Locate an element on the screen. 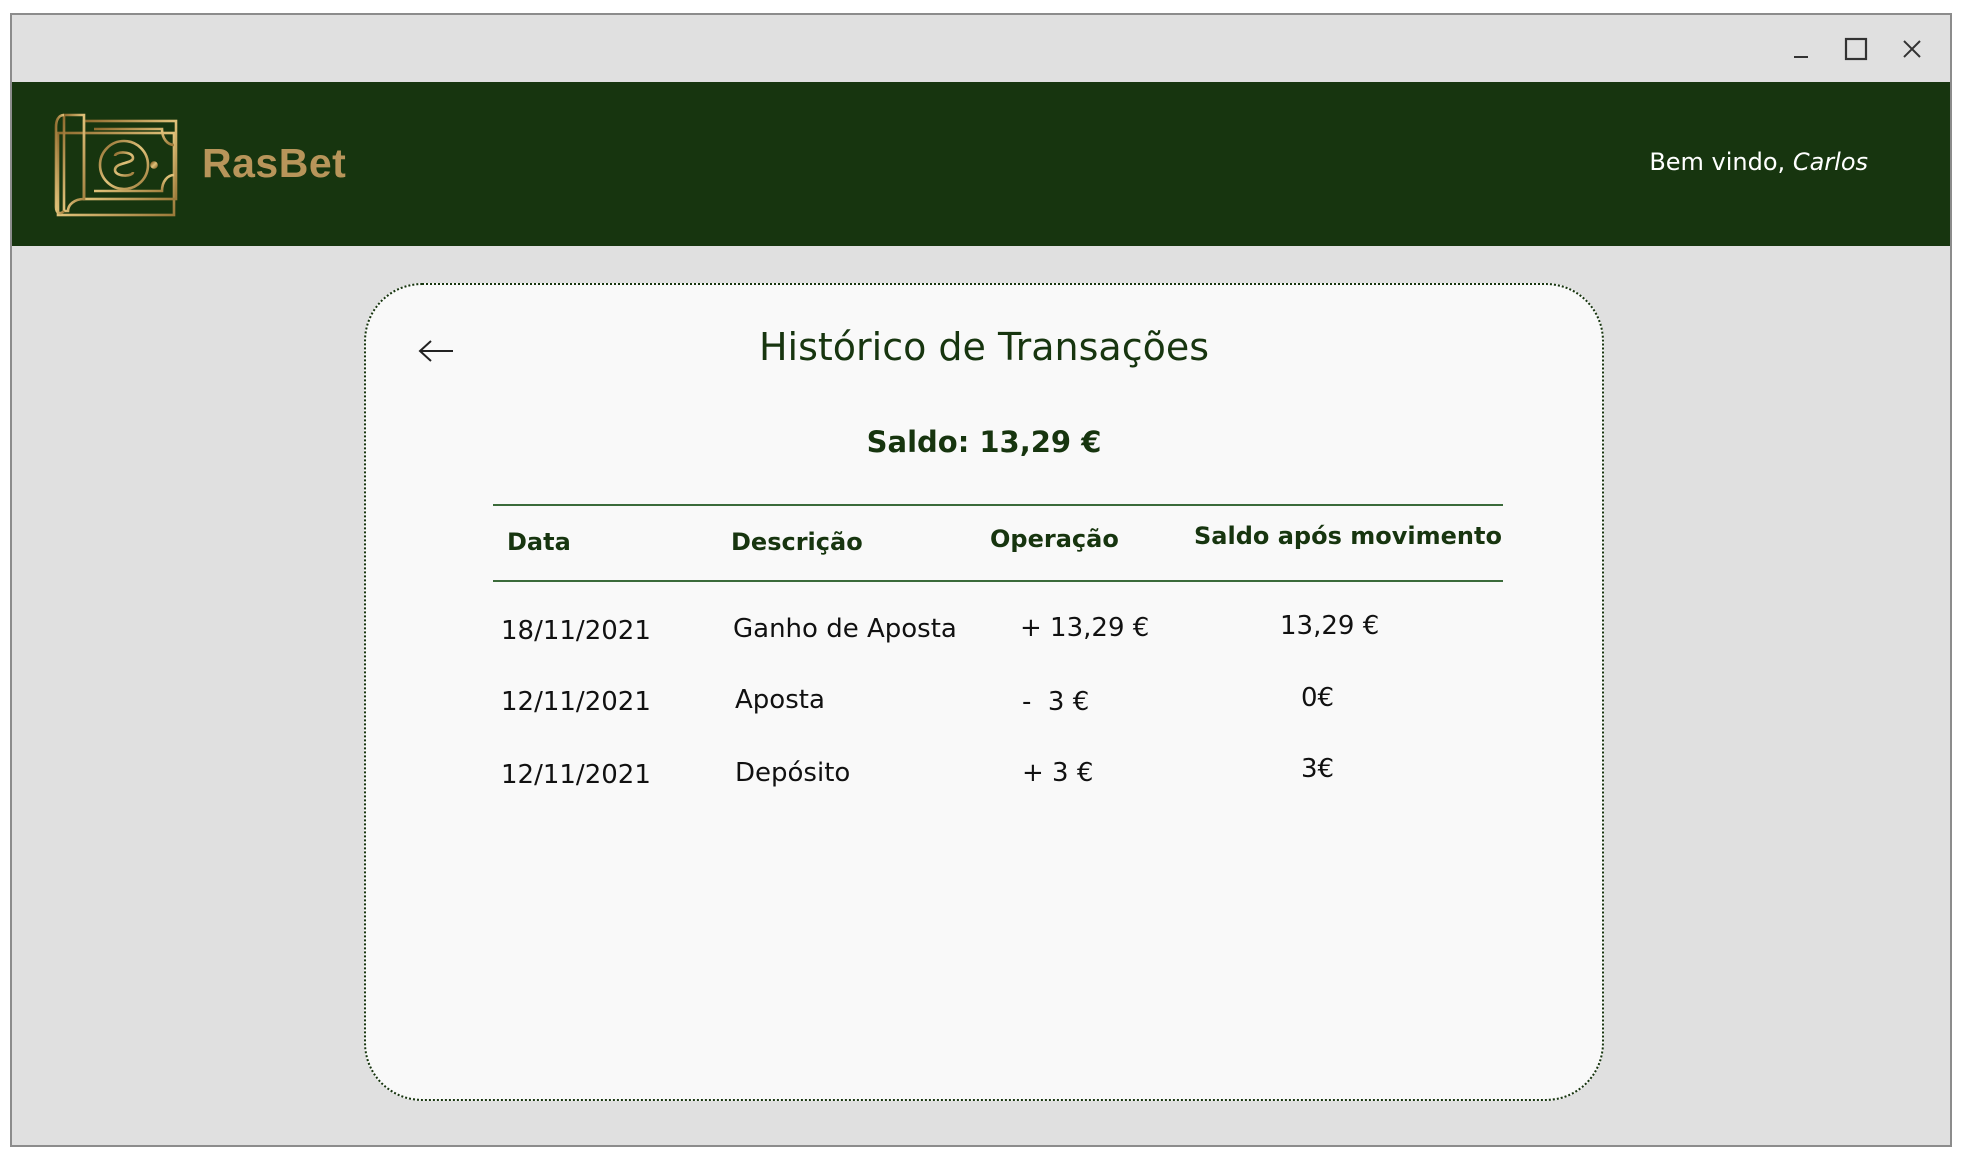  row-description: Depósito is located at coordinates (793, 773).